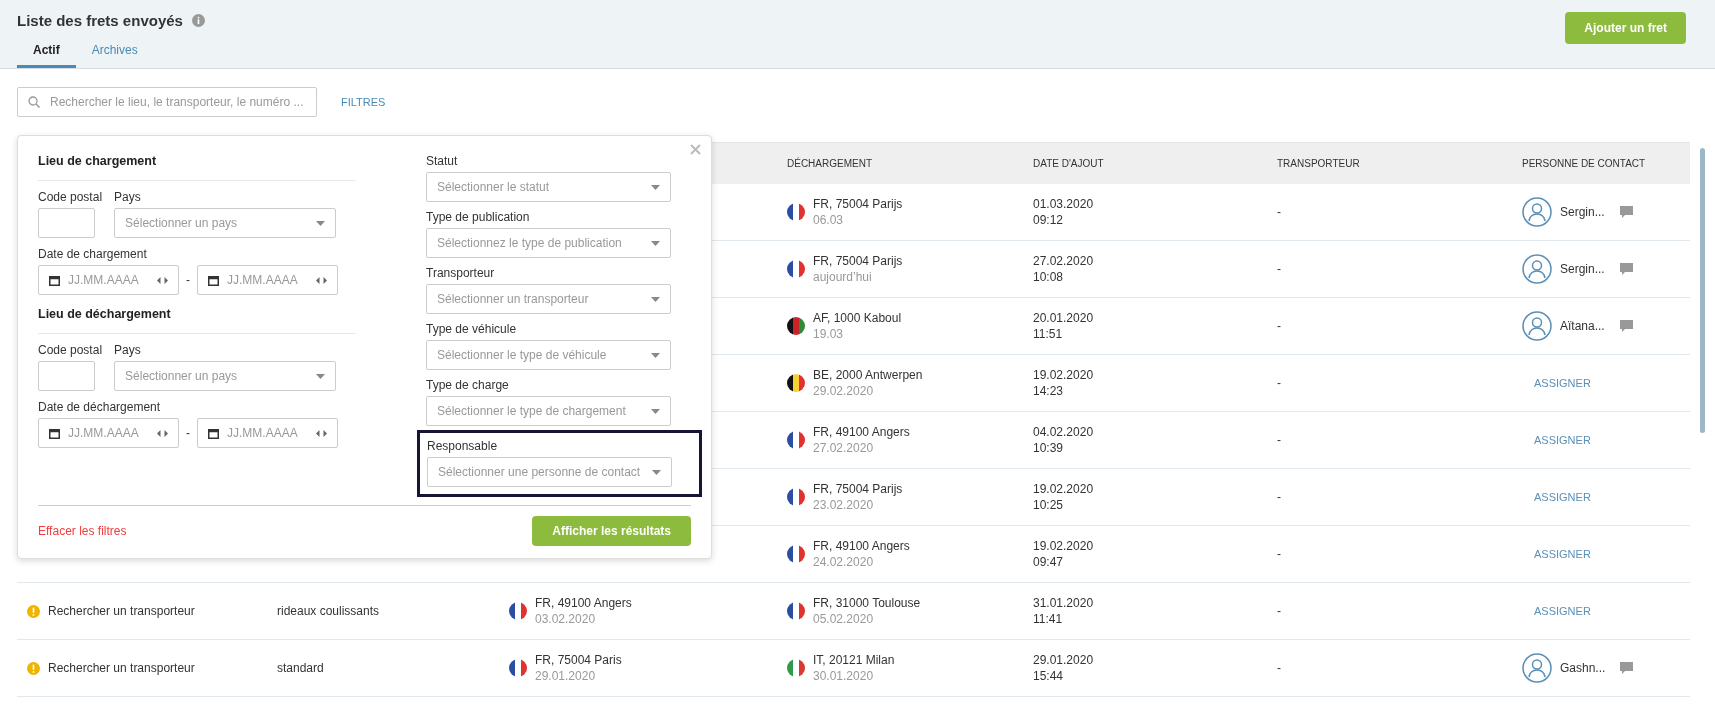  Describe the element at coordinates (478, 217) in the screenshot. I see `field-label: Type de publication` at that location.